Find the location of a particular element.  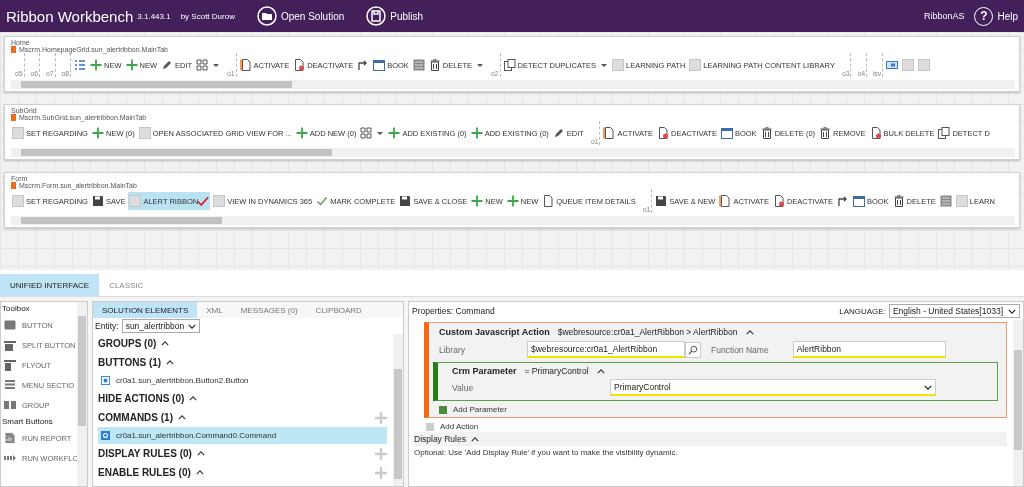

function-name-field: AlertRibbon is located at coordinates (869, 349).